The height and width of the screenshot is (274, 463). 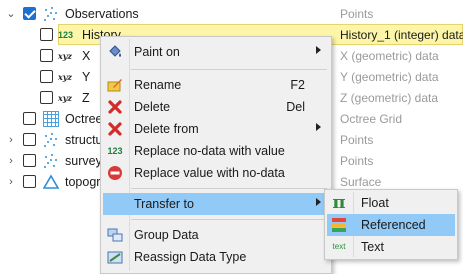 What do you see at coordinates (393, 225) in the screenshot?
I see `submenu-item-label: Referenced` at bounding box center [393, 225].